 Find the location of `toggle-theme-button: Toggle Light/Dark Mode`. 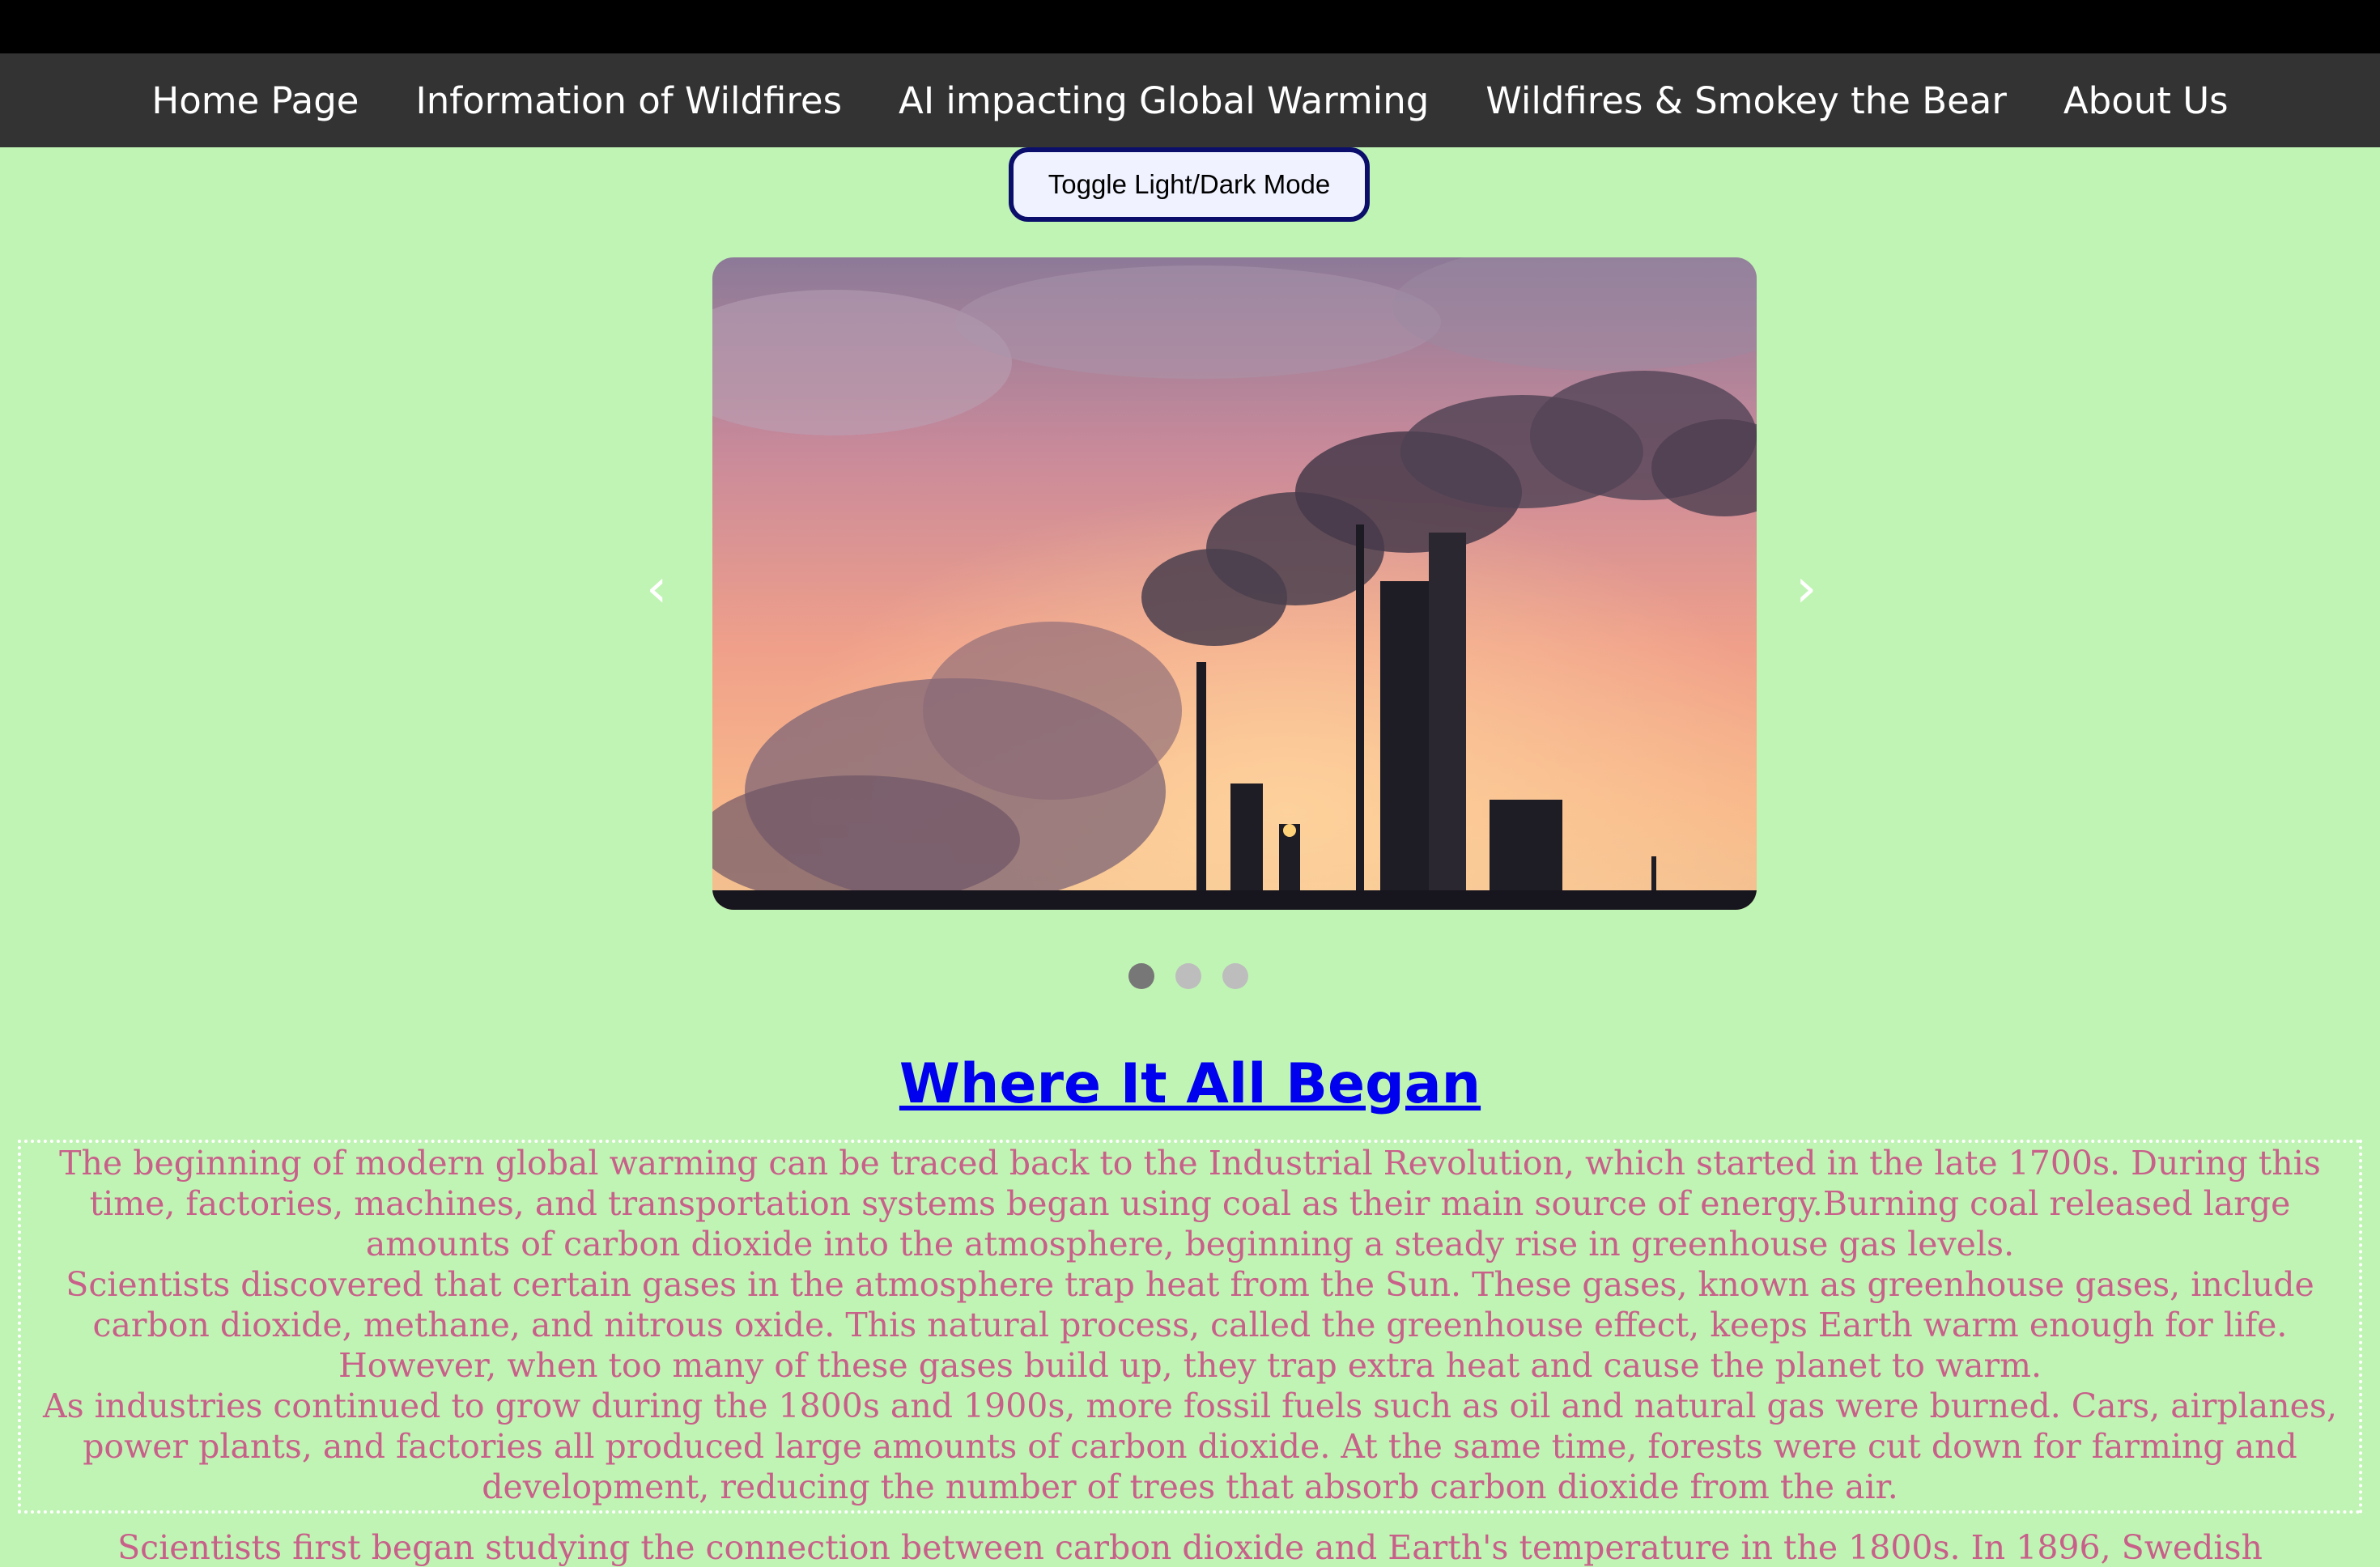

toggle-theme-button: Toggle Light/Dark Mode is located at coordinates (1189, 184).